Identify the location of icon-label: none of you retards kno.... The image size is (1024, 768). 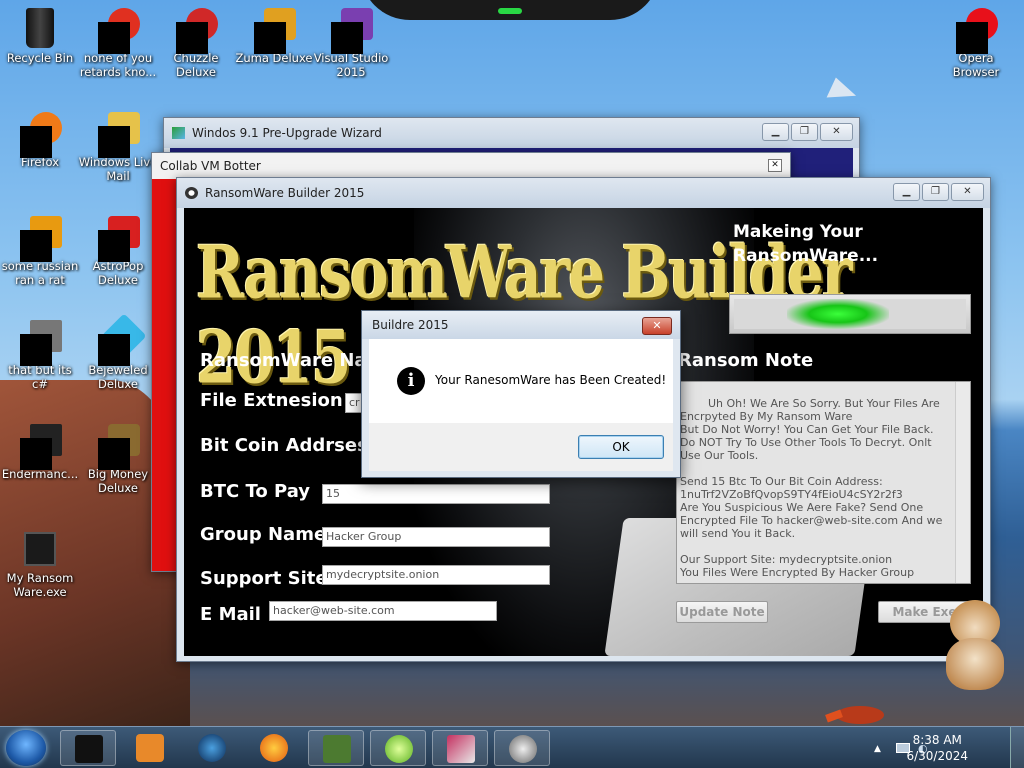
(118, 65).